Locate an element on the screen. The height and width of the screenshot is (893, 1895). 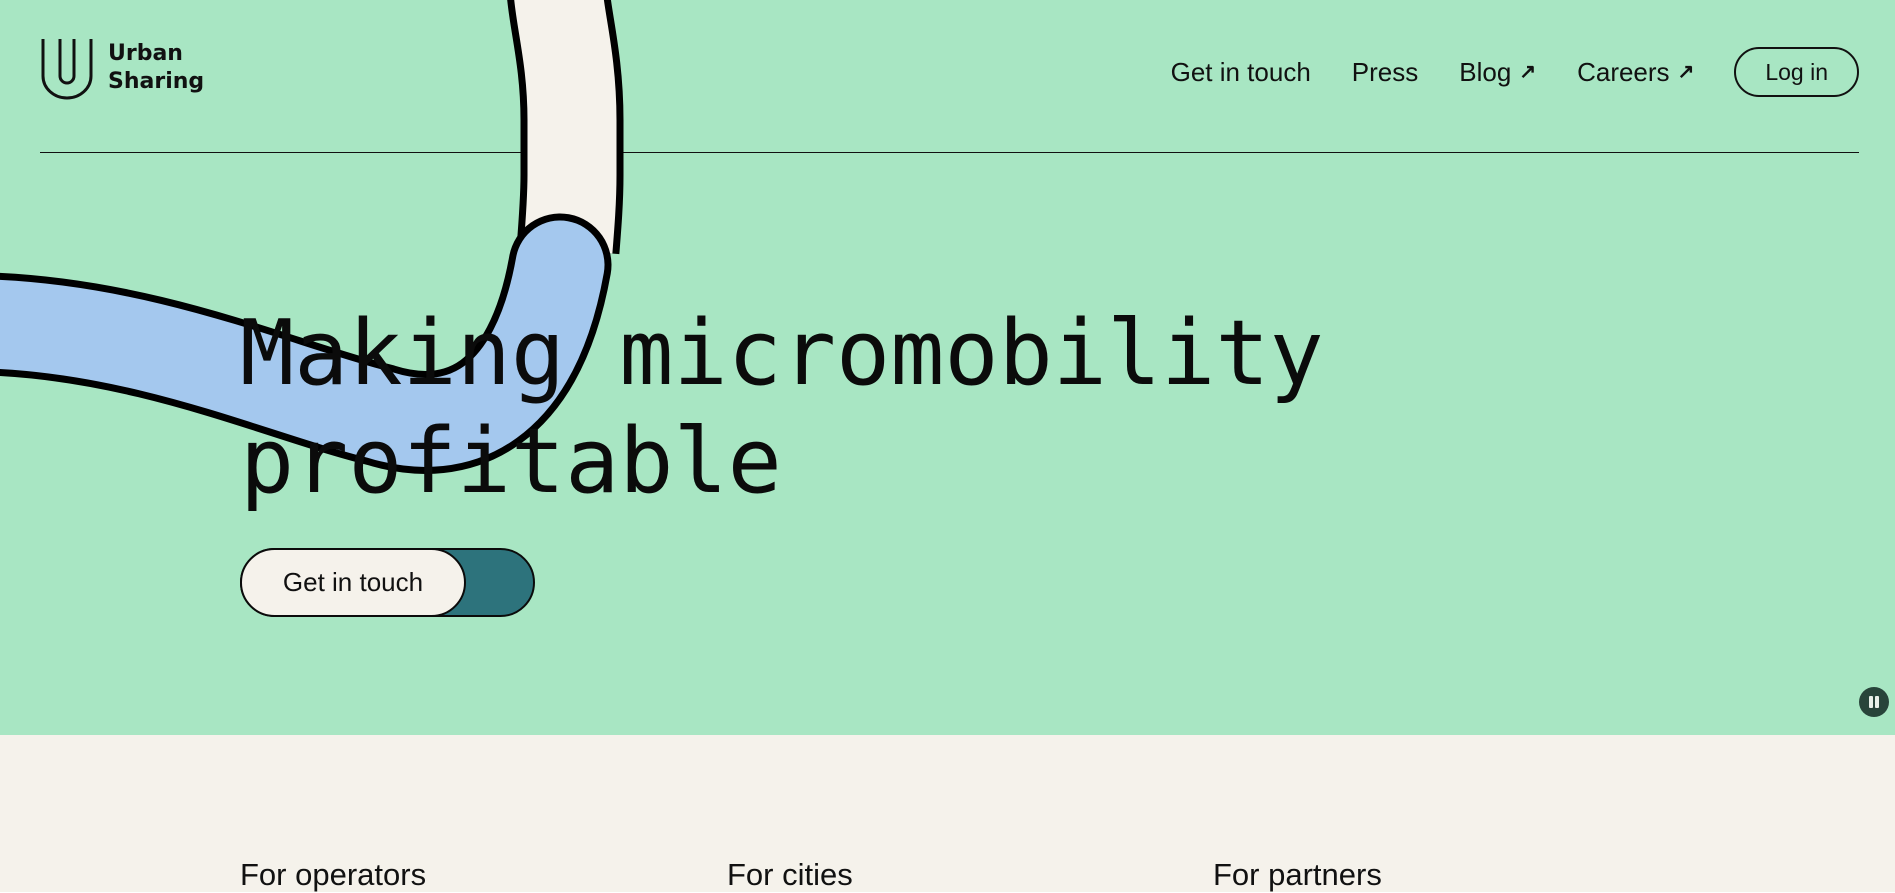
brand-name-line1: Urban is located at coordinates (145, 53).